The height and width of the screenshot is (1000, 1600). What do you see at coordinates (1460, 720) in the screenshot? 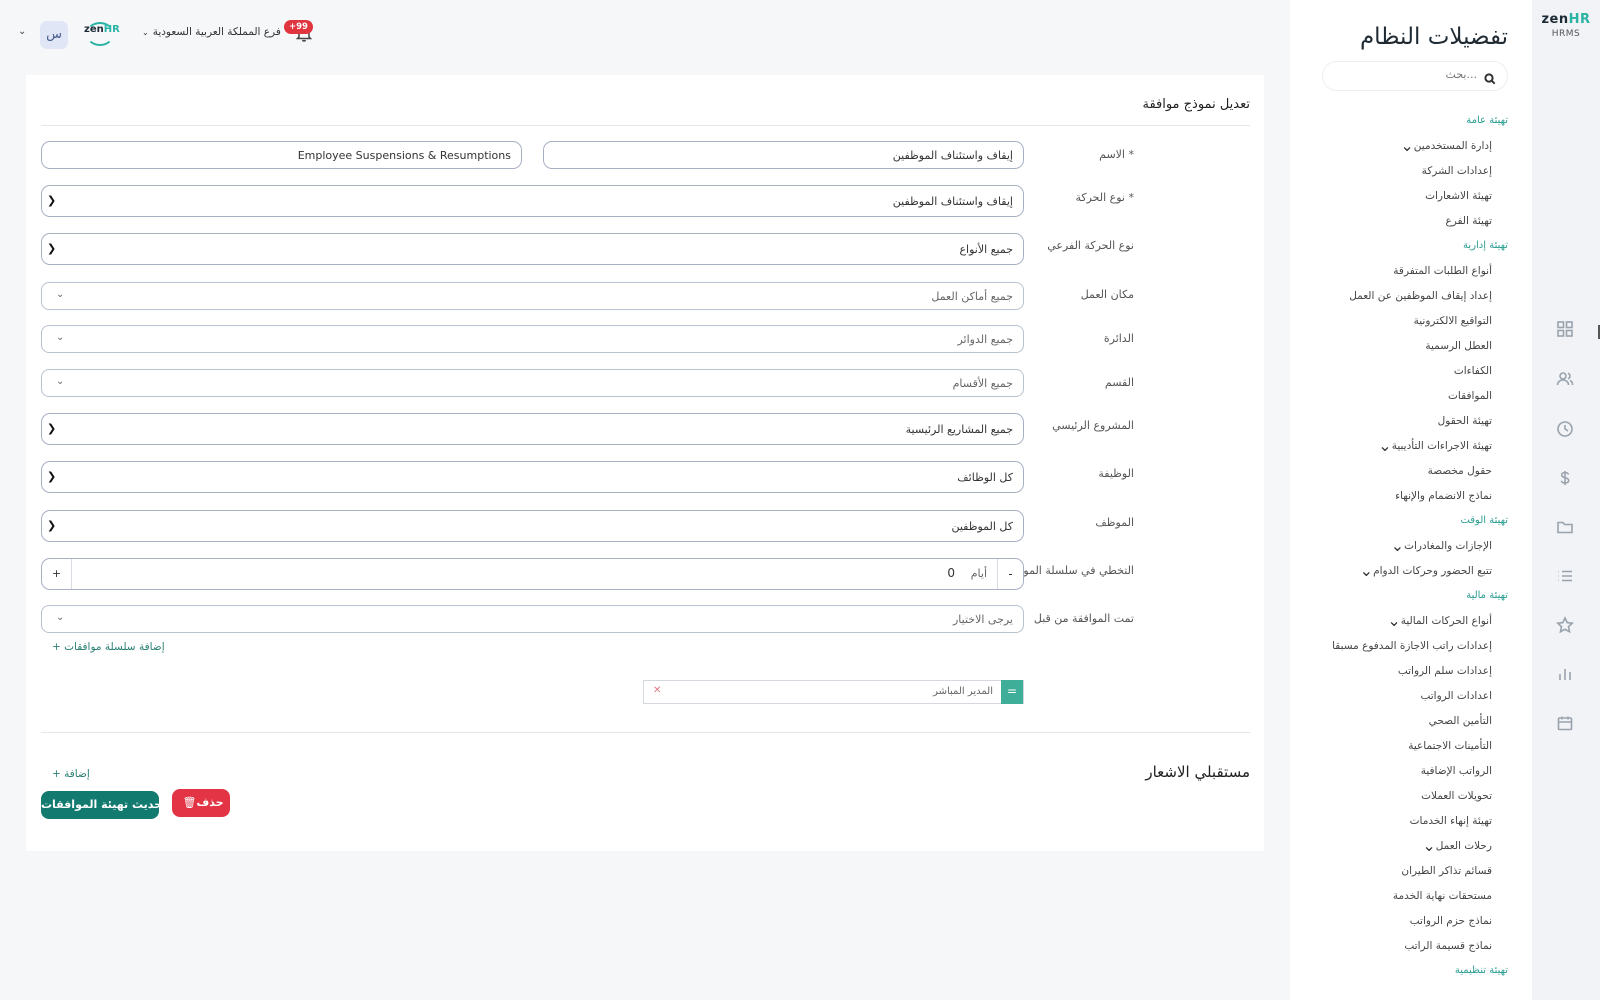
I see `sidebar-item-label: التأمين الصحي` at bounding box center [1460, 720].